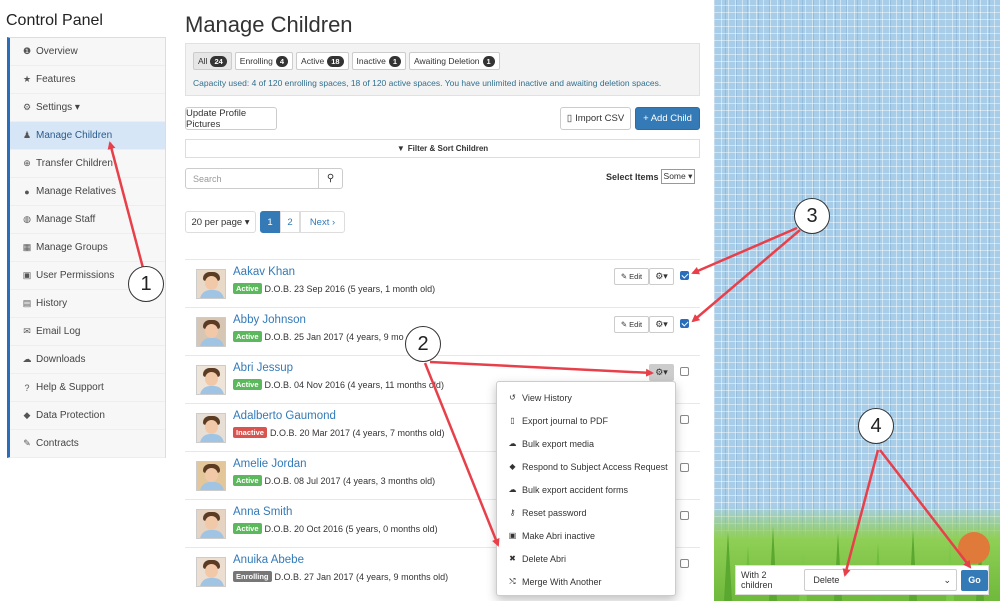  Describe the element at coordinates (270, 222) in the screenshot. I see `page-1-button: 1` at that location.